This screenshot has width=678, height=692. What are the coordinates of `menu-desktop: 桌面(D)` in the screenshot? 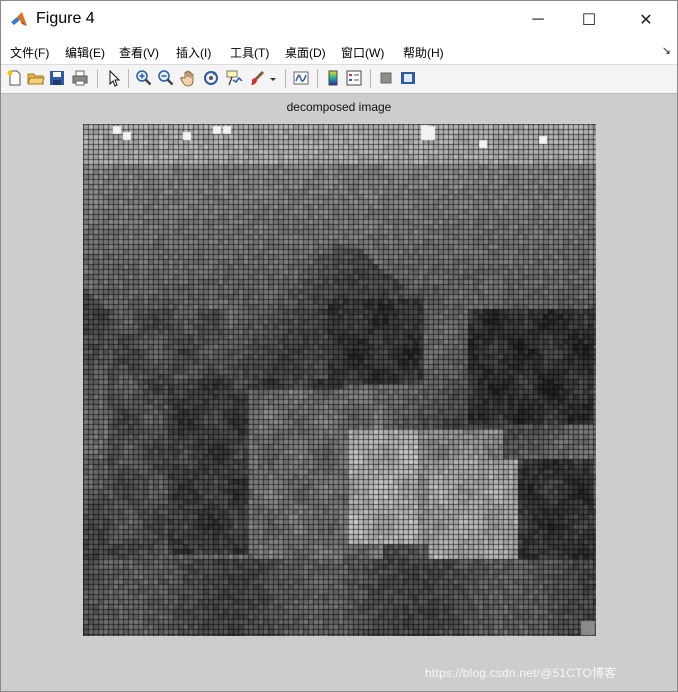 It's located at (305, 52).